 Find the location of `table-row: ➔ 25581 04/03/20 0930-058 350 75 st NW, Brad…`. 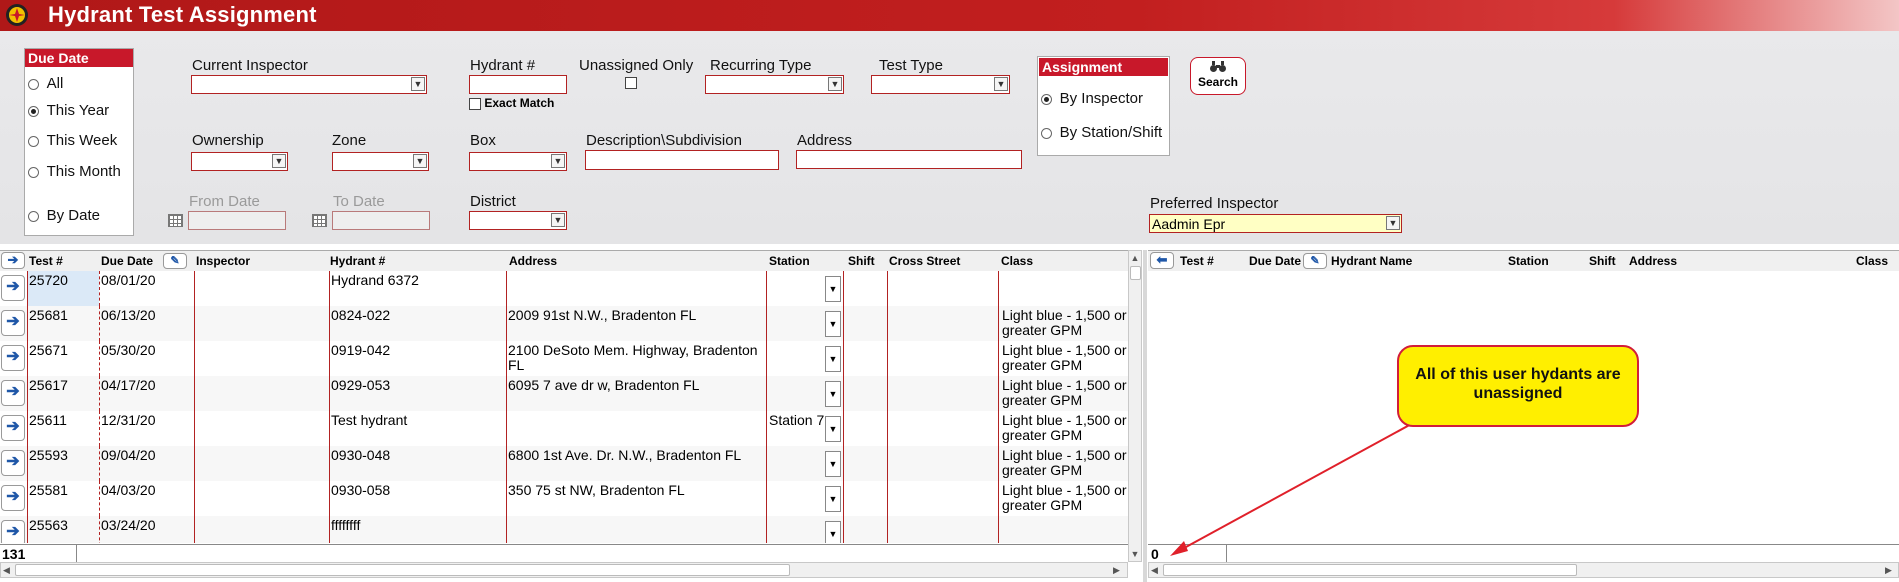

table-row: ➔ 25581 04/03/20 0930-058 350 75 st NW, Brad… is located at coordinates (564, 499).